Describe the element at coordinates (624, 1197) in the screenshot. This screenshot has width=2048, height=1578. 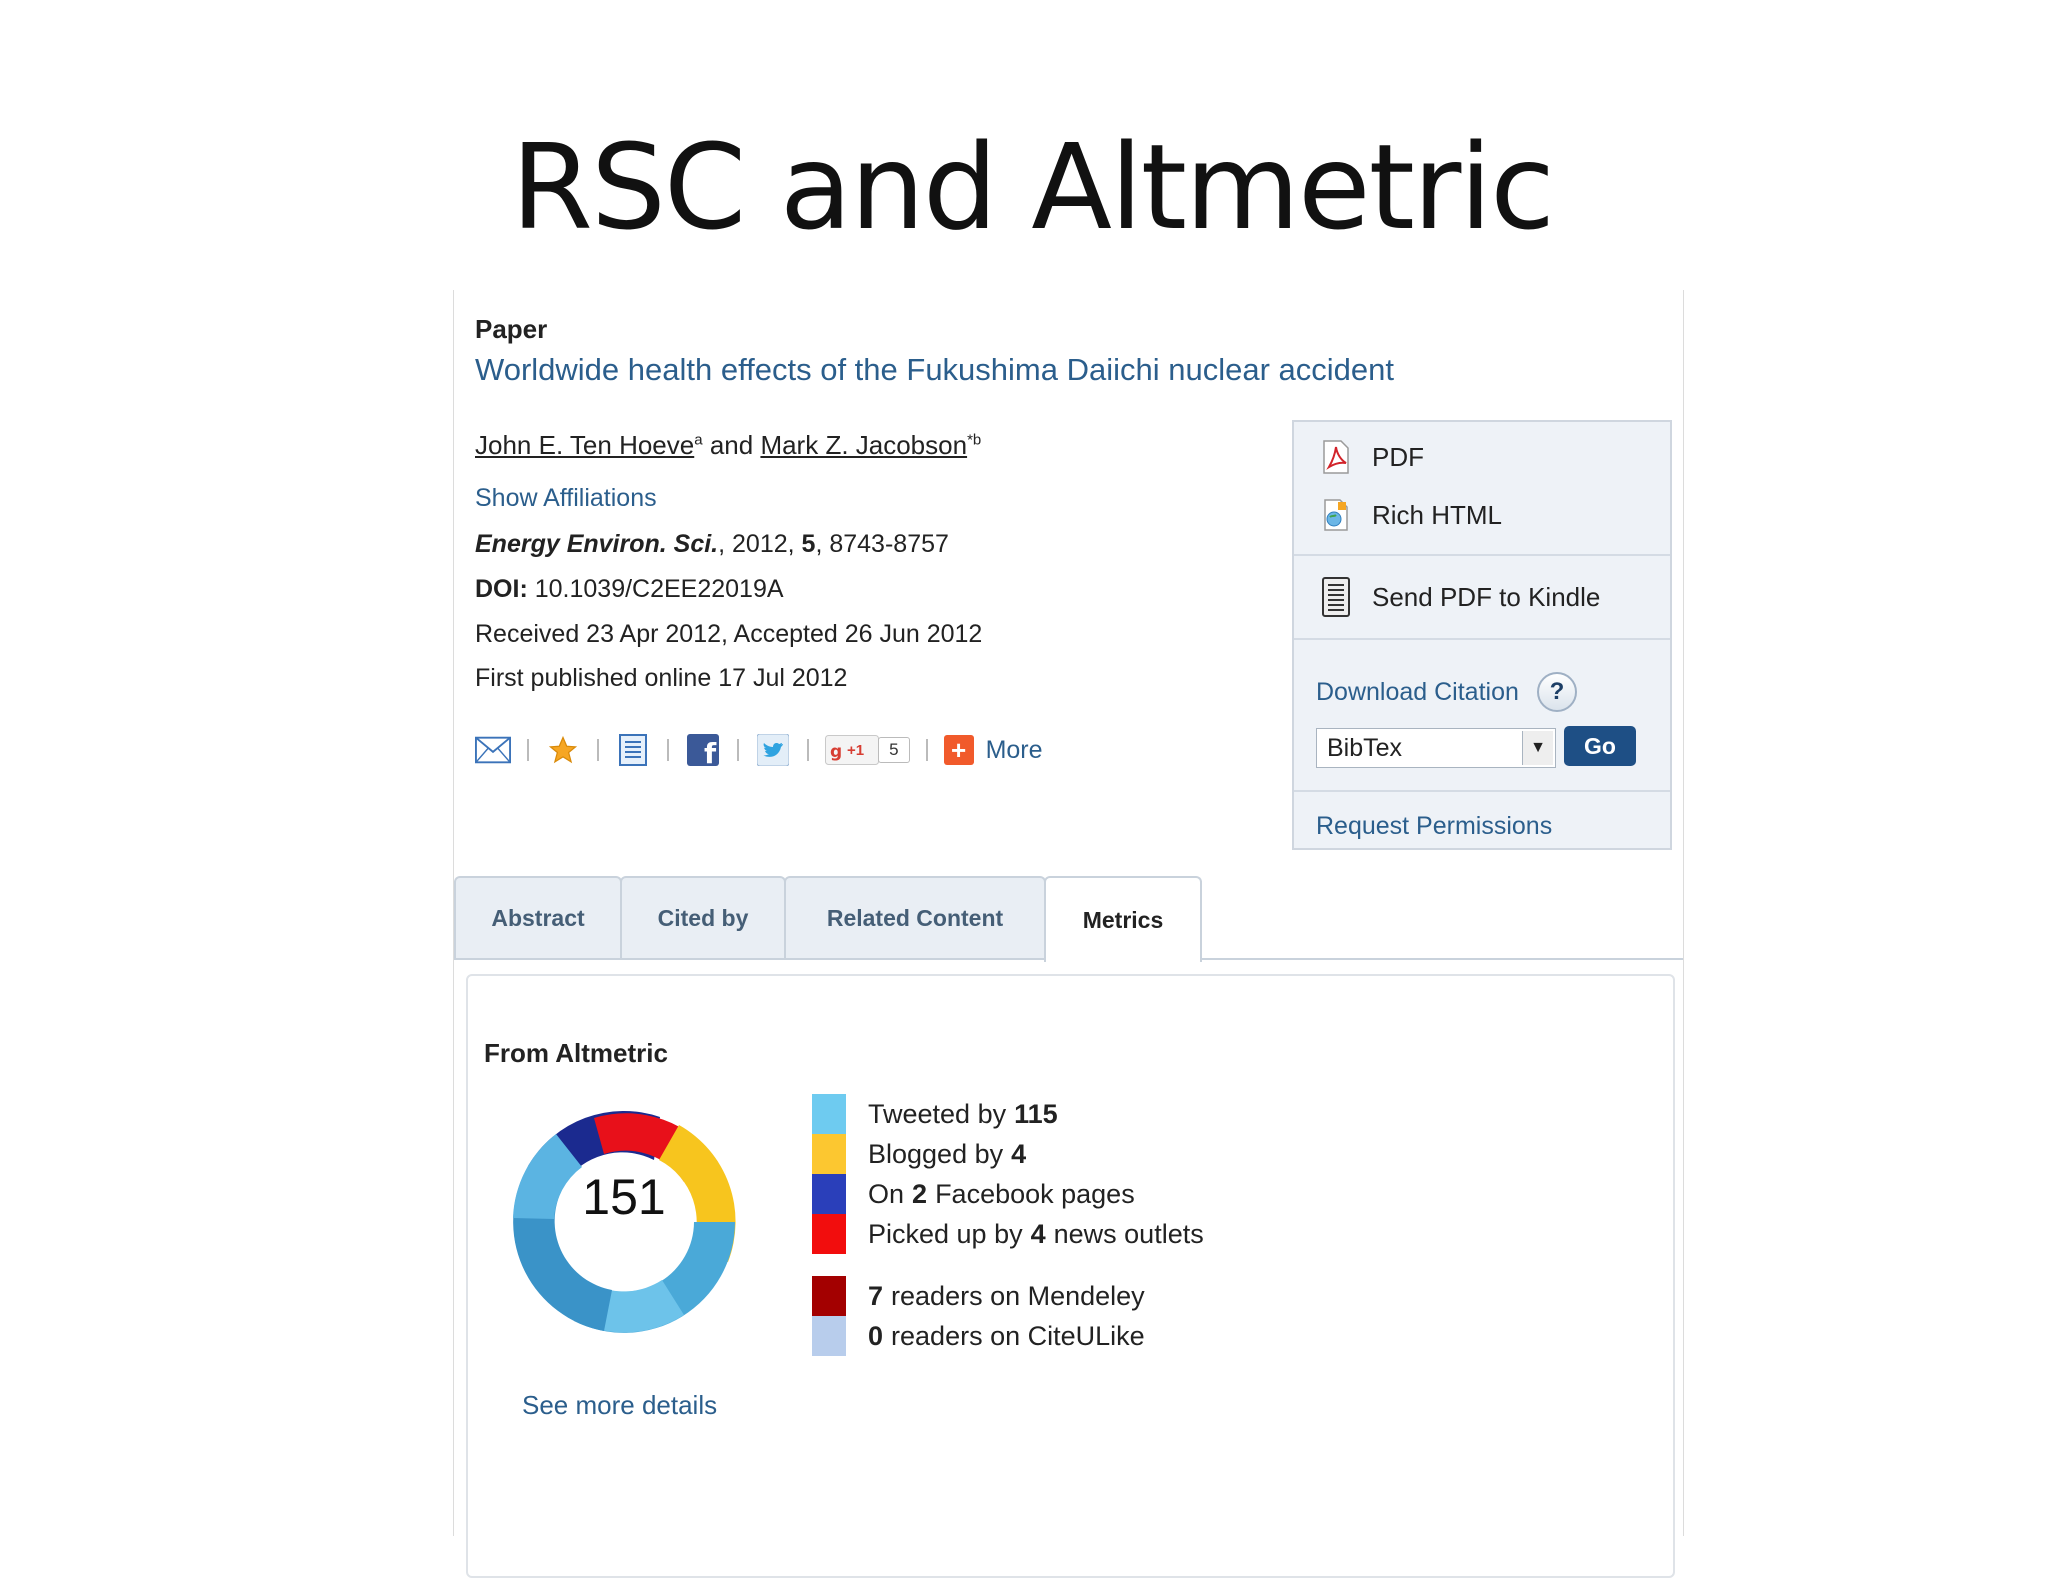
I see `altmetric-score: 151` at that location.